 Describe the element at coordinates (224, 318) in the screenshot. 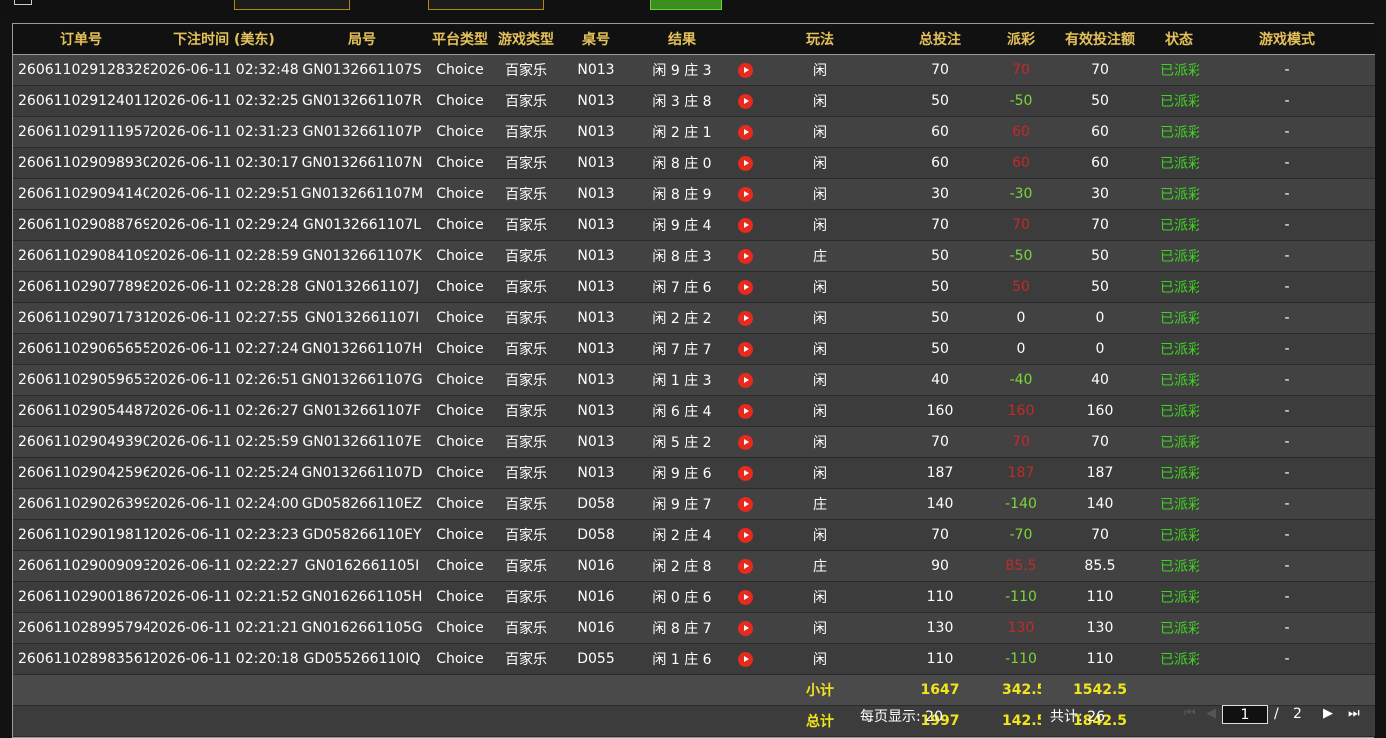

I see `cell-bet-time: 2026-06-11 02:27:55` at that location.